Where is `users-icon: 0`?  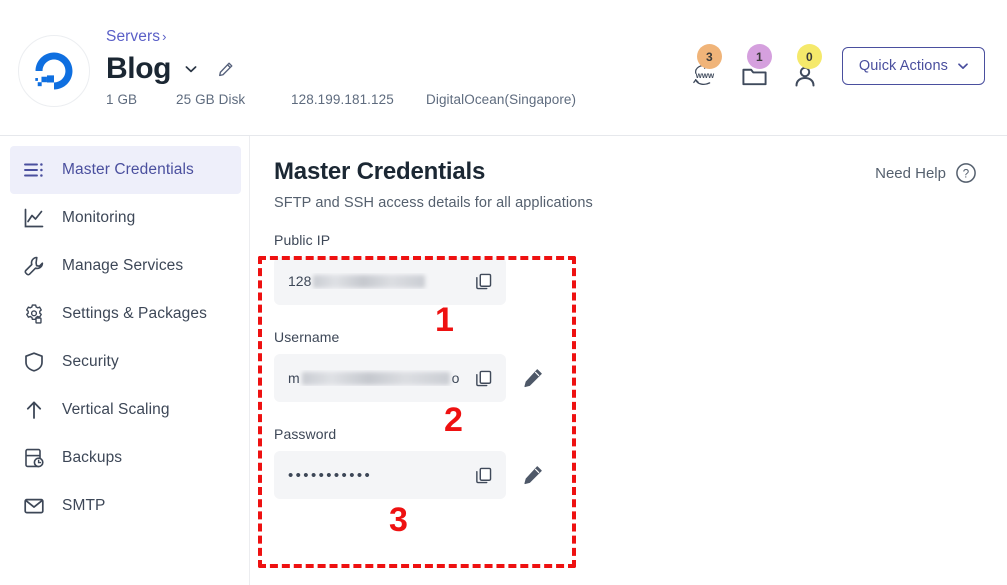 users-icon: 0 is located at coordinates (805, 66).